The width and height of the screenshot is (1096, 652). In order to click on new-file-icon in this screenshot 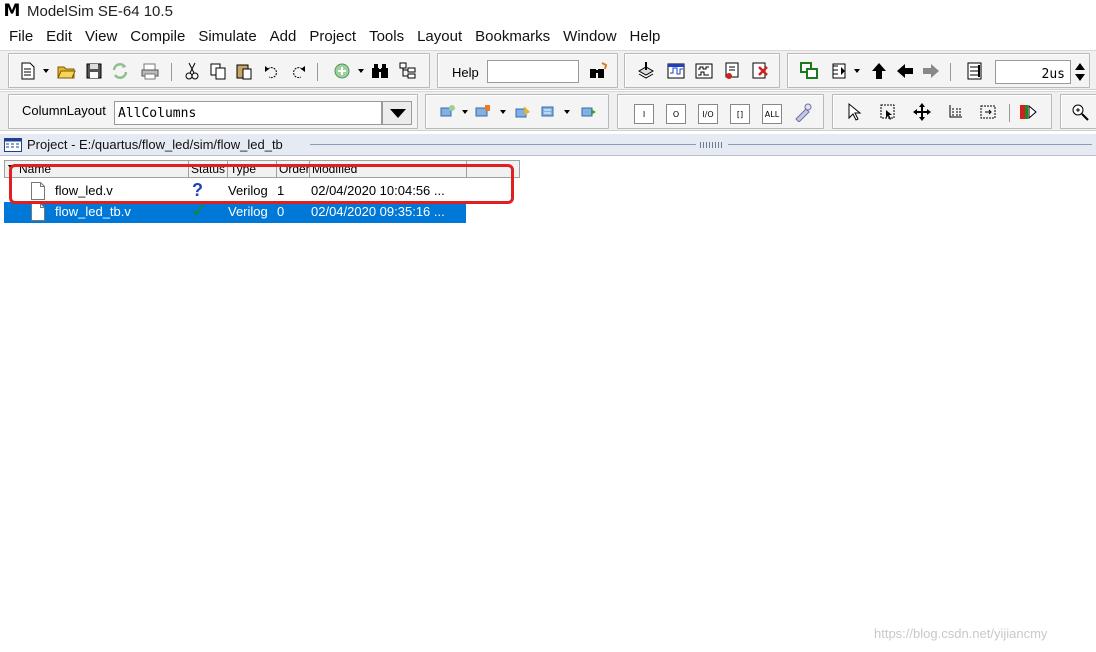, I will do `click(28, 71)`.